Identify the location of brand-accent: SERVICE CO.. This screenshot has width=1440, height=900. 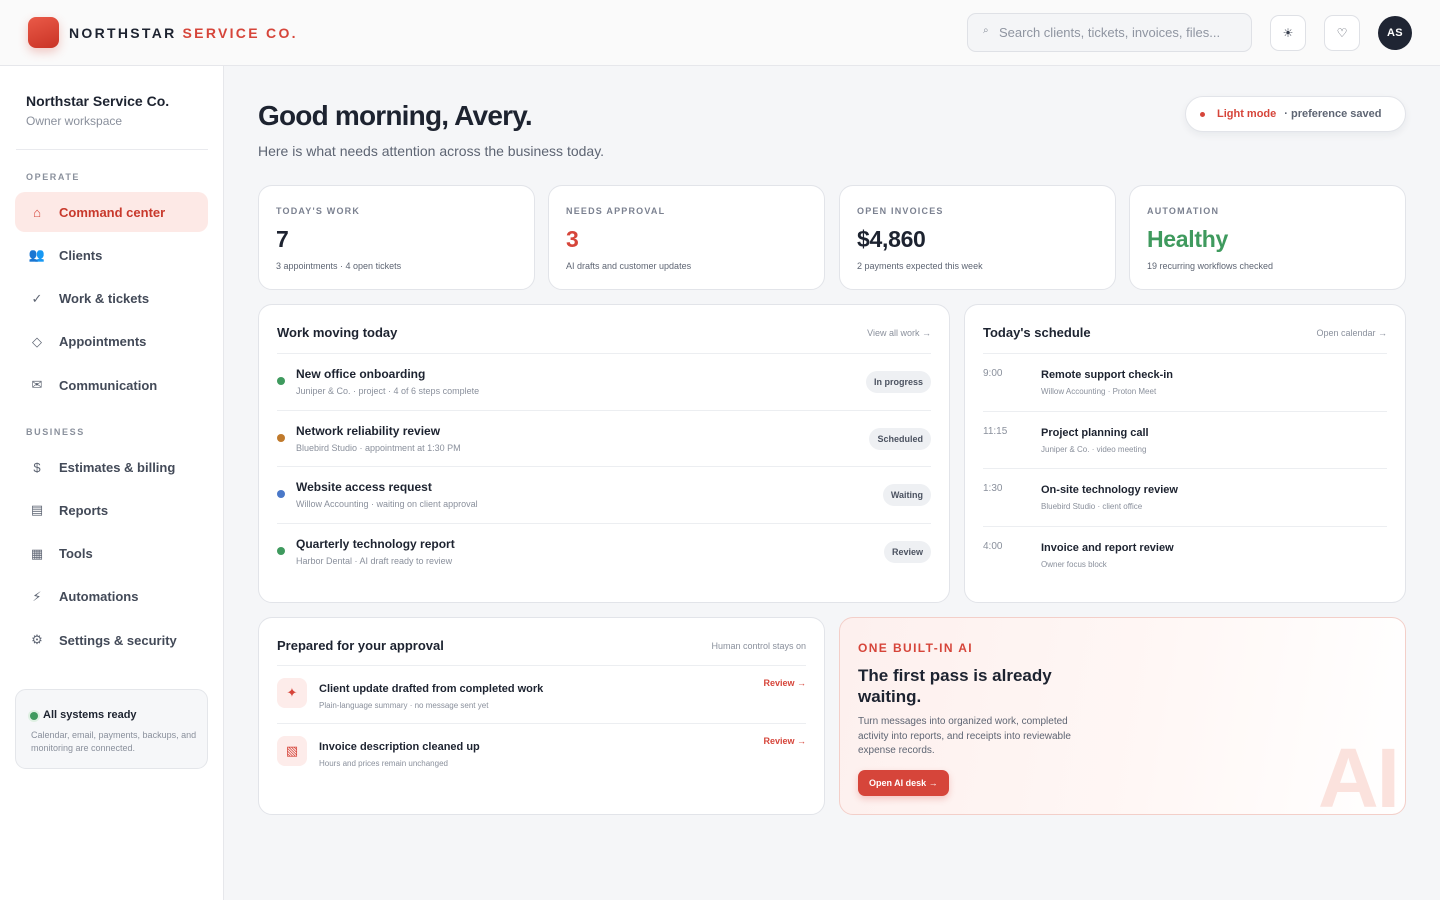
(240, 33).